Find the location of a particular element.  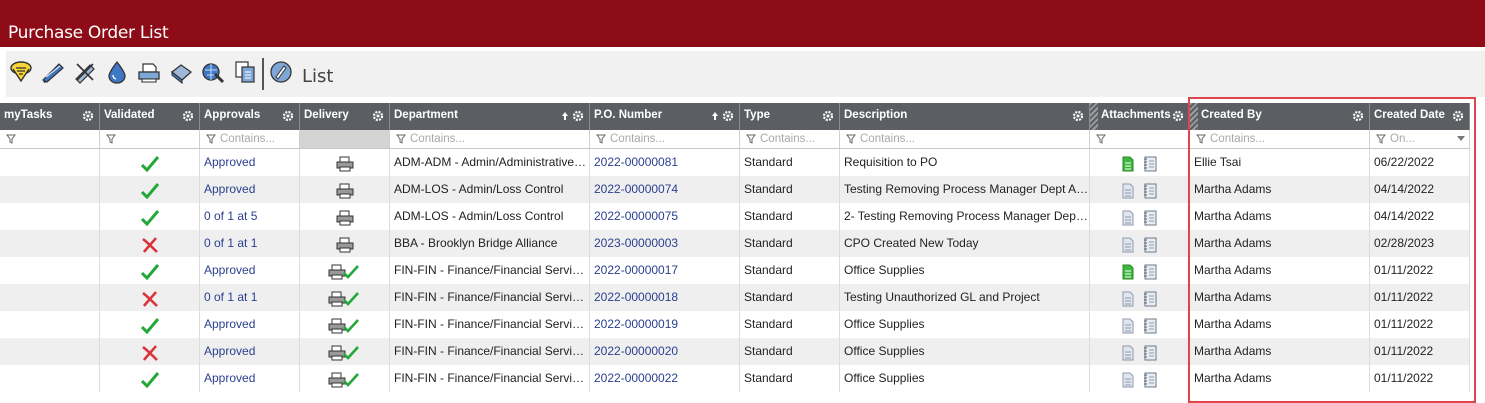

cell-po-number: 2022-00000074 is located at coordinates (665, 189).